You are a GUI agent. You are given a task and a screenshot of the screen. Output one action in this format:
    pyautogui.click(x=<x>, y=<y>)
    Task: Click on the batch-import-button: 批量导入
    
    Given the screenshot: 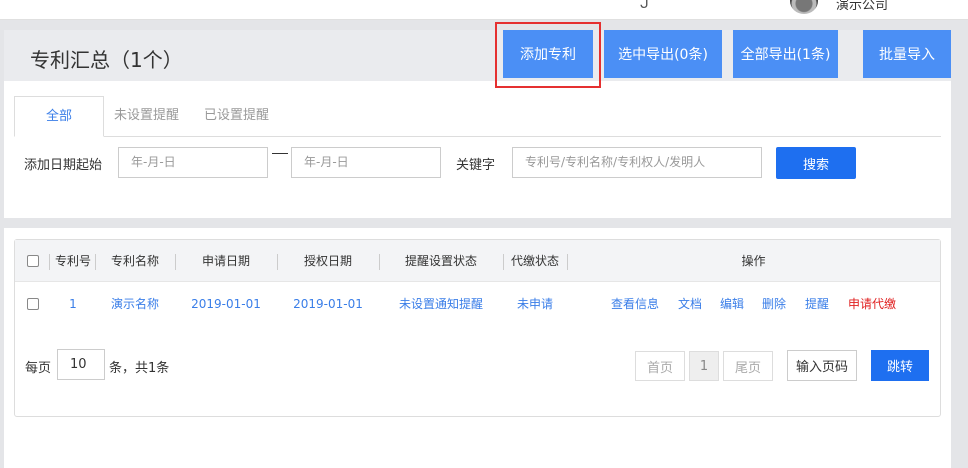 What is the action you would take?
    pyautogui.click(x=907, y=54)
    